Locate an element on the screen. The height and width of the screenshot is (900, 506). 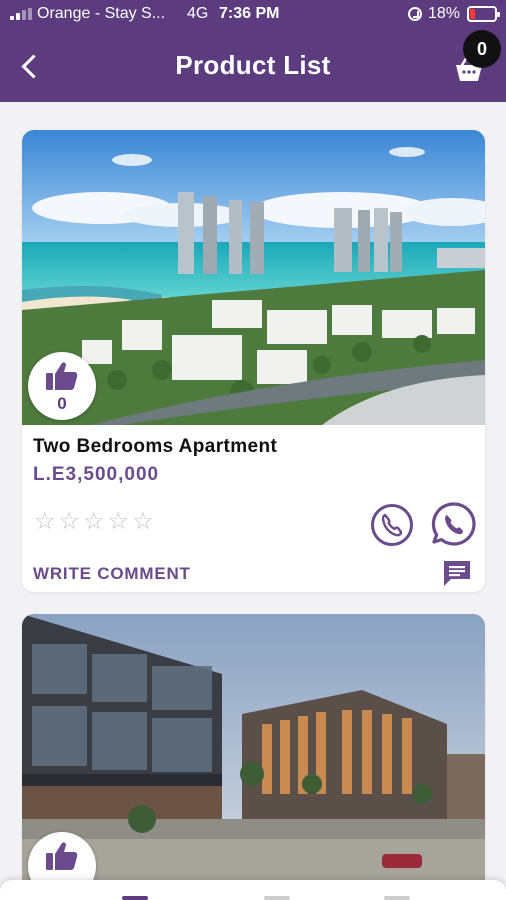
signal-icon is located at coordinates (21, 14).